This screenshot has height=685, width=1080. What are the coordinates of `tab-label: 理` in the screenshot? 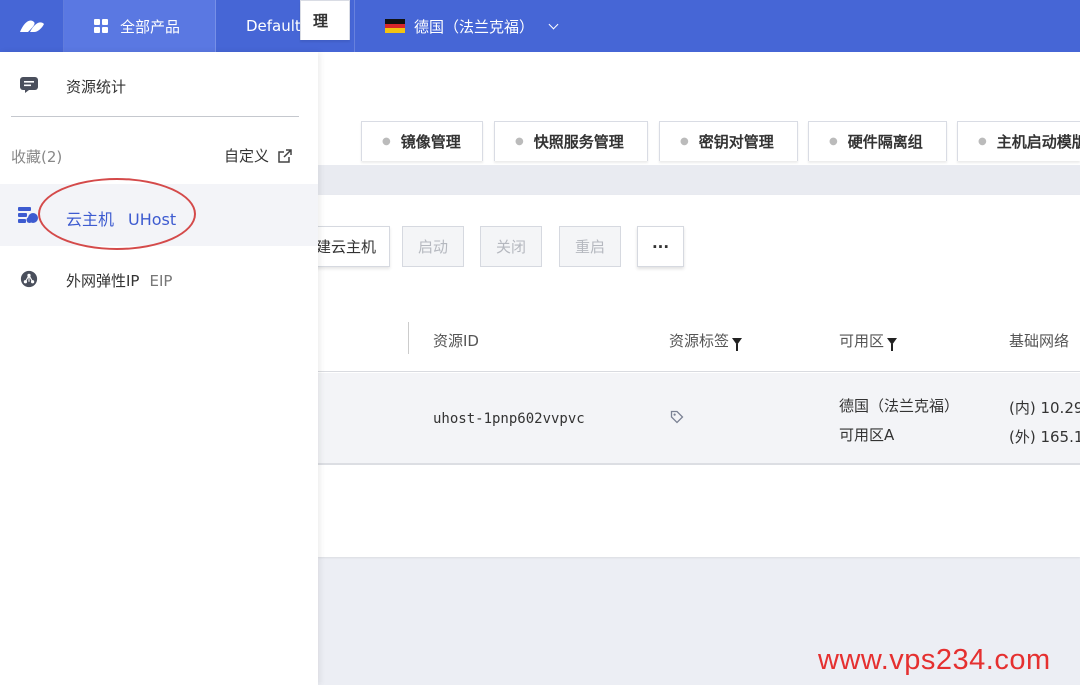 It's located at (321, 21).